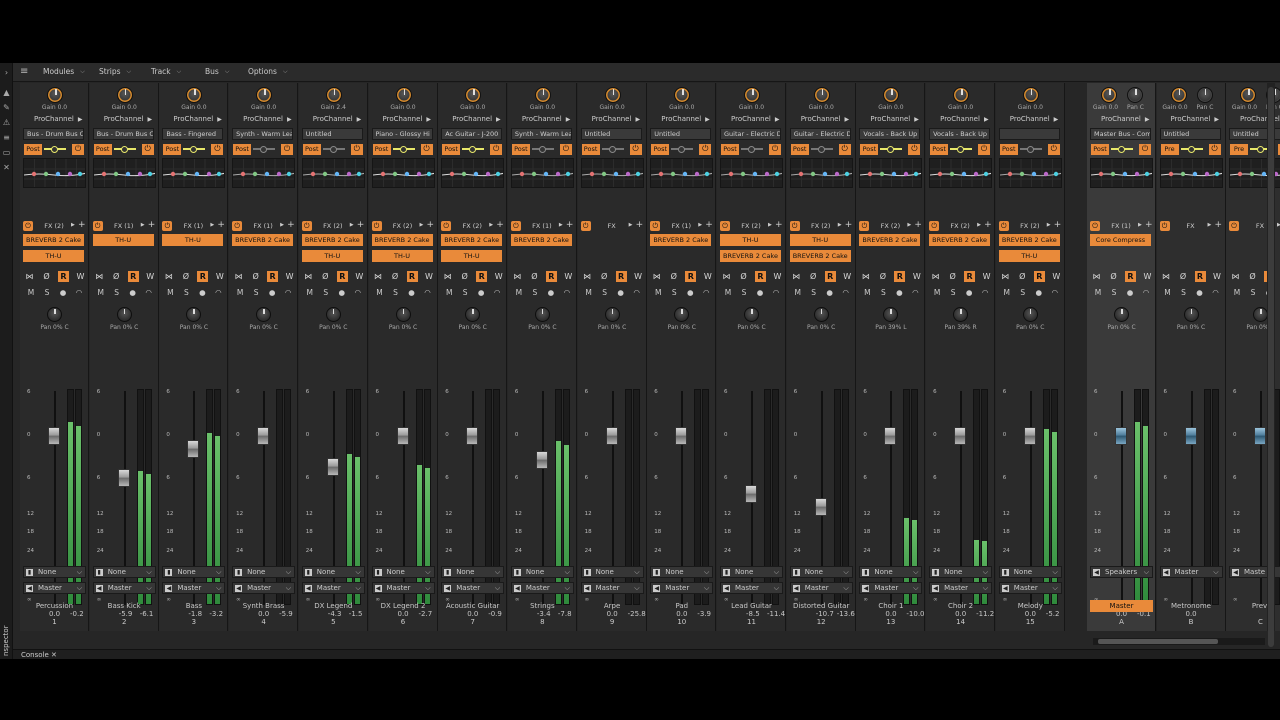 The height and width of the screenshot is (720, 1280). Describe the element at coordinates (333, 606) in the screenshot. I see `strip-name: DX Legend` at that location.